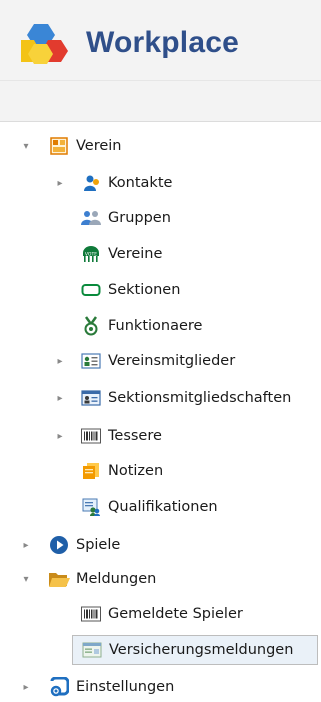  I want to click on tree-item-versicherungsmeldungen: Versicherungsmeldungen, so click(195, 650).